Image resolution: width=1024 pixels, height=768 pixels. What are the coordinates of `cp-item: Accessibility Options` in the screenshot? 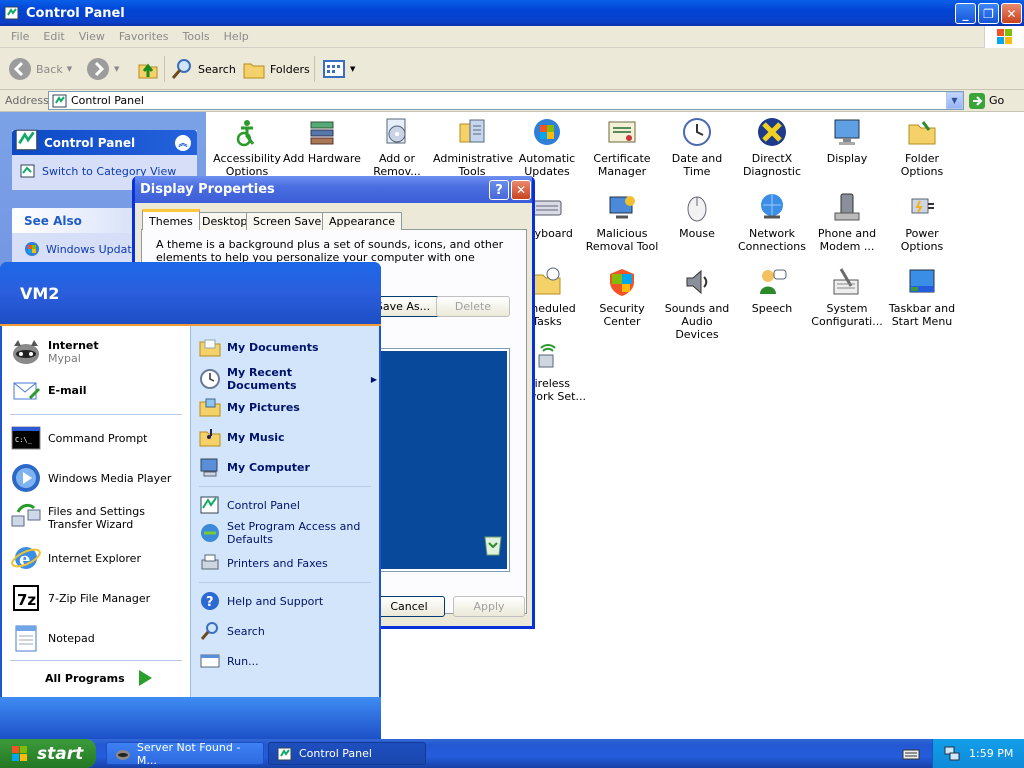 It's located at (247, 147).